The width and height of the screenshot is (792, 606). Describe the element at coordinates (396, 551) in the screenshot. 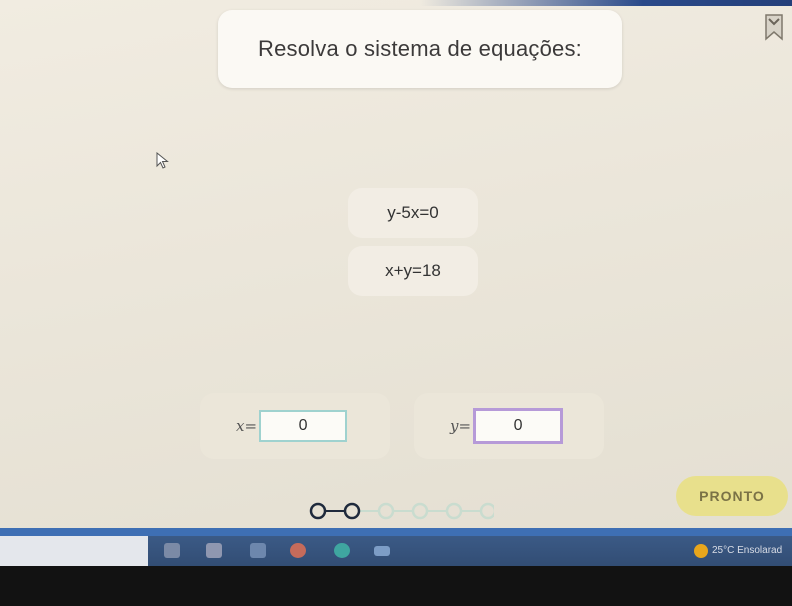

I see `windows-taskbar: 25°C Ensolarad` at that location.